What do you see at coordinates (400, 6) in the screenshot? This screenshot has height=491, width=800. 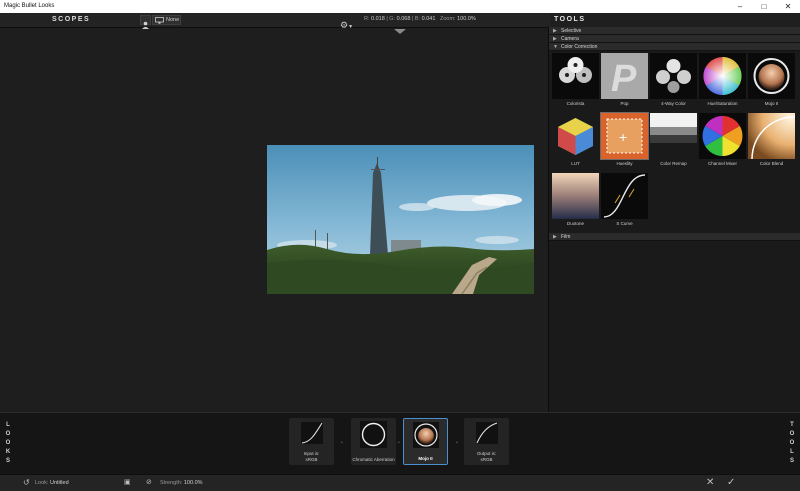 I see `title-bar: Magic Bullet Looks – □ ✕` at bounding box center [400, 6].